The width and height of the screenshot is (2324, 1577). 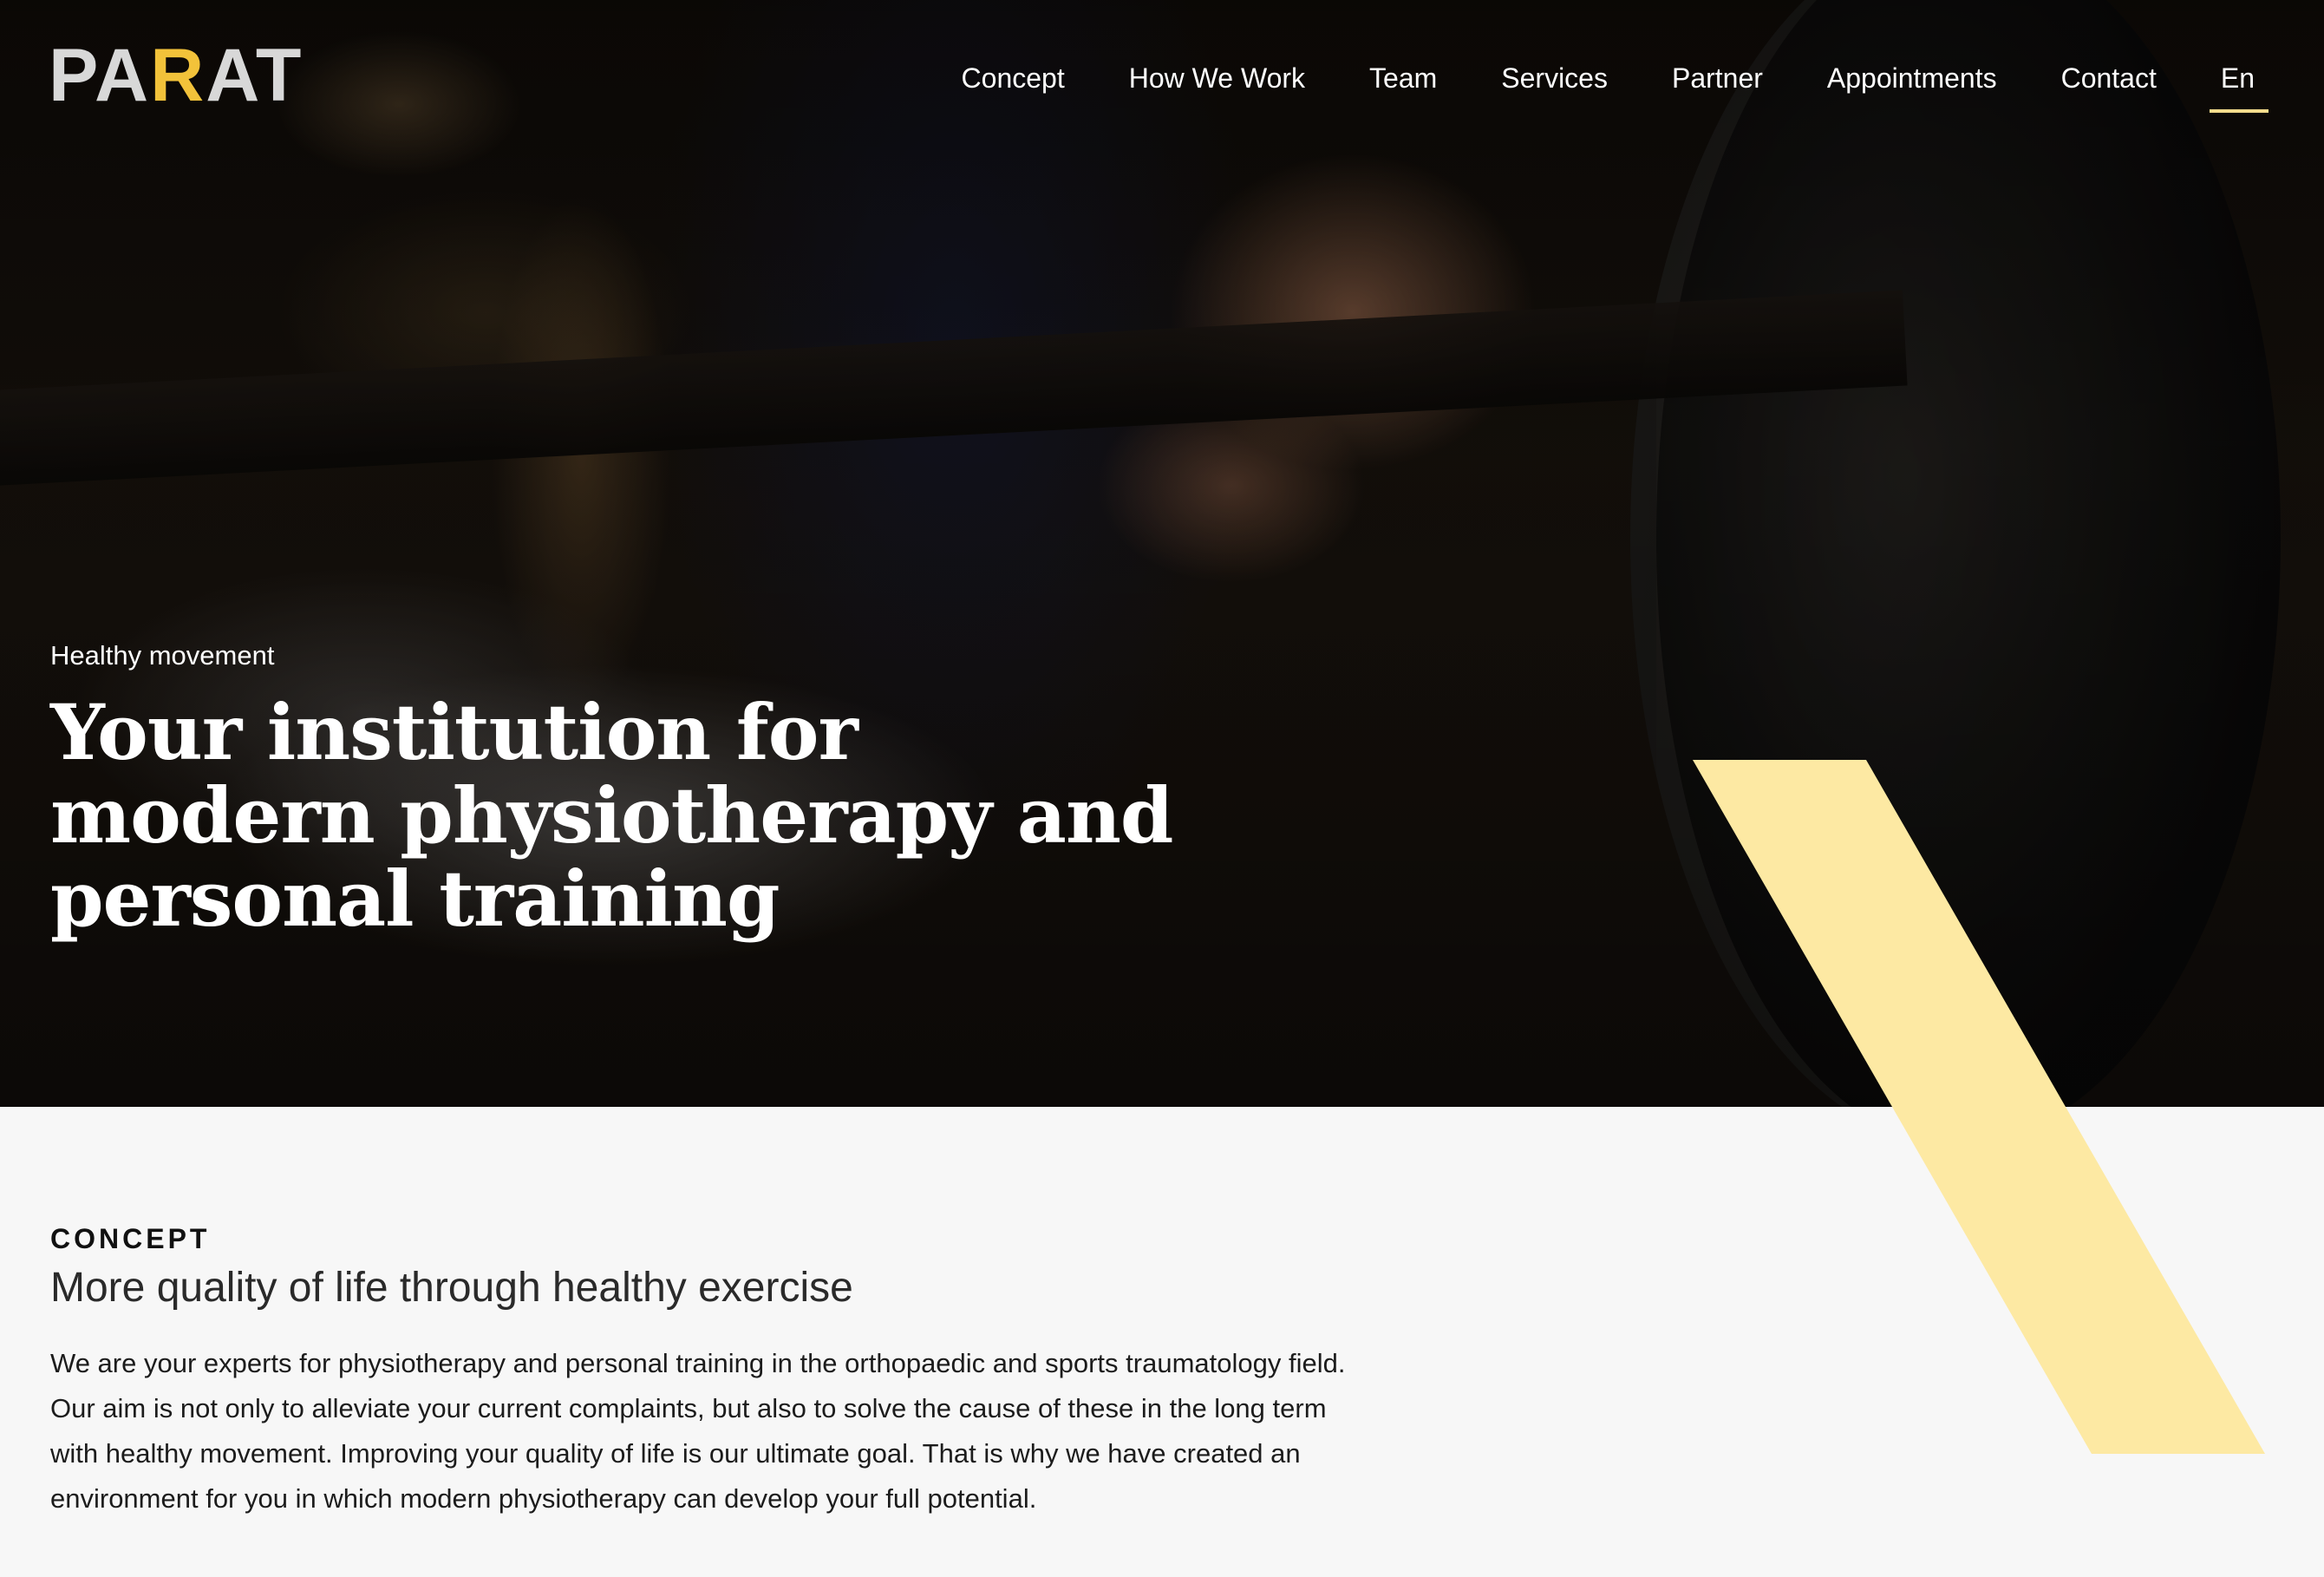 What do you see at coordinates (162, 655) in the screenshot?
I see `hero-eyebrow: Healthy movement` at bounding box center [162, 655].